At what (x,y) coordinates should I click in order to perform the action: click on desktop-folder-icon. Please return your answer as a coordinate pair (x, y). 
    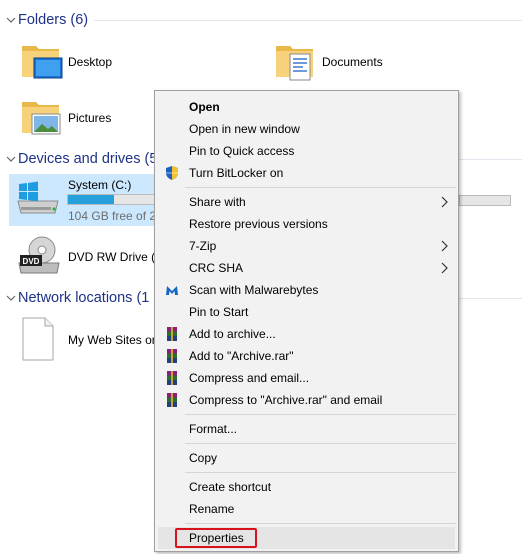
    Looking at the image, I should click on (42, 62).